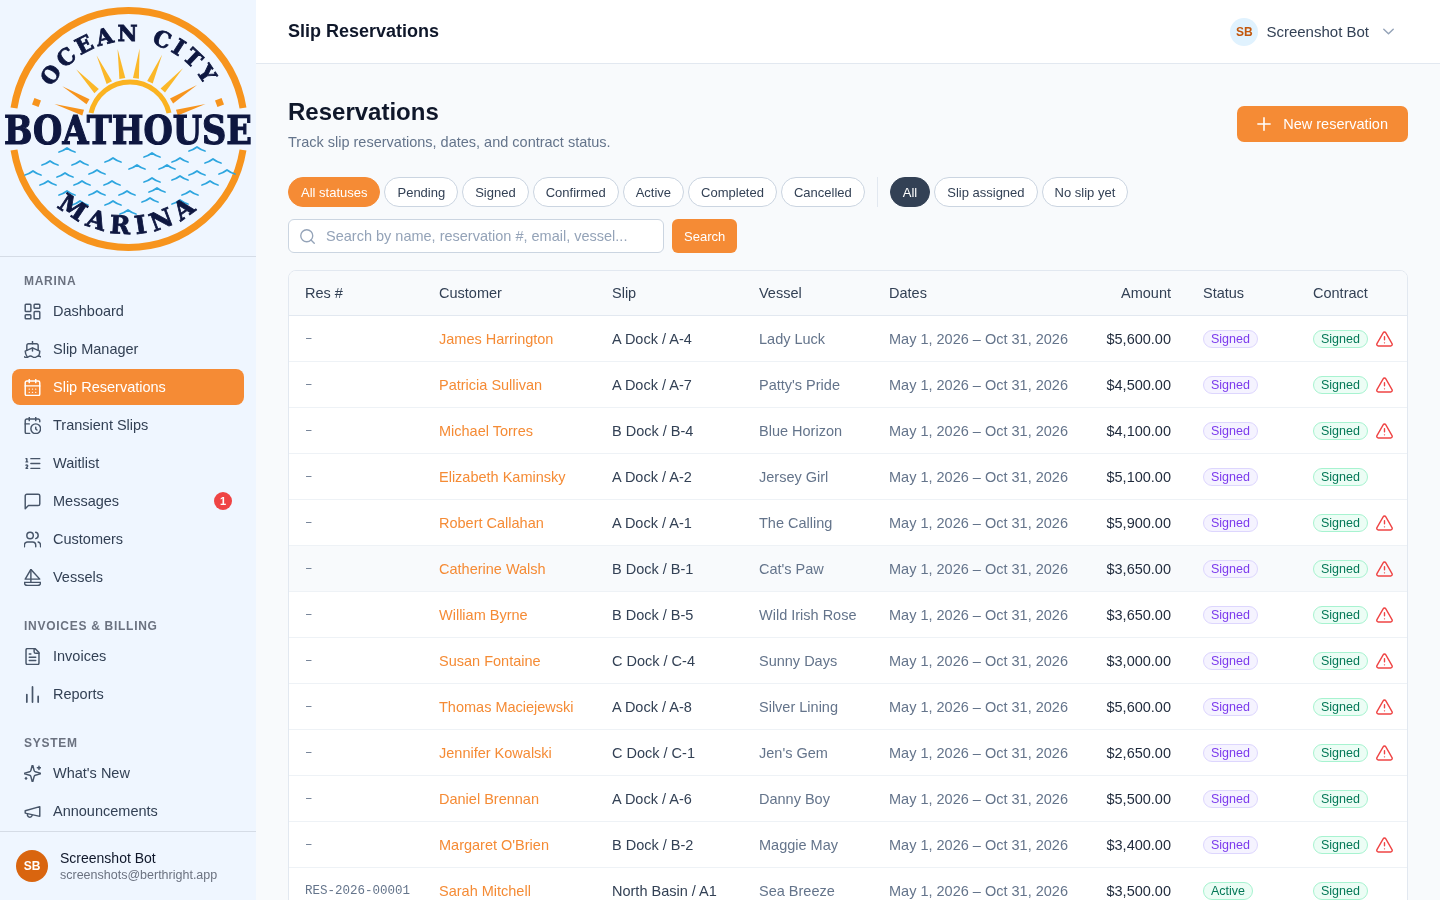 This screenshot has height=900, width=1440. Describe the element at coordinates (128, 539) in the screenshot. I see `nav-link: Customers` at that location.